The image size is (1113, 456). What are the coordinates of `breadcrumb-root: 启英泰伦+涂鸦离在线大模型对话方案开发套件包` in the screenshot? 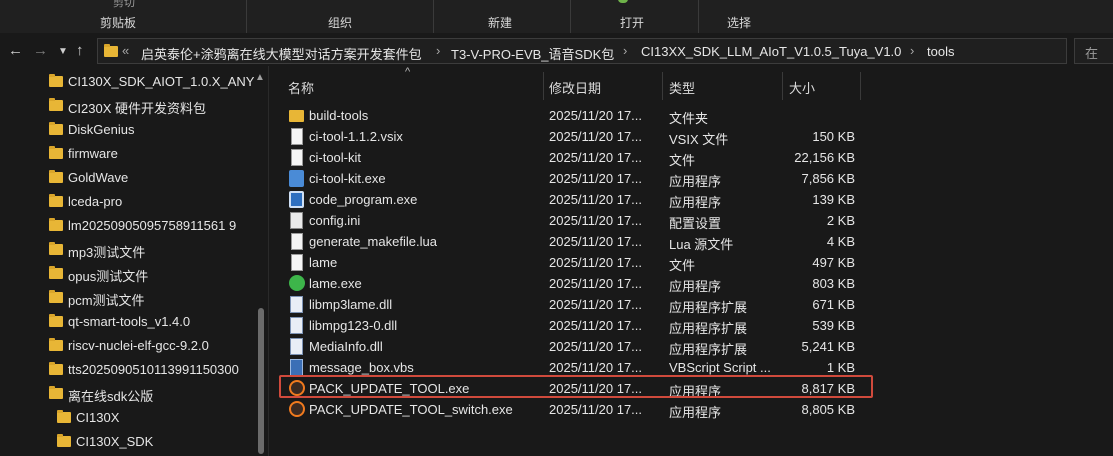 It's located at (281, 53).